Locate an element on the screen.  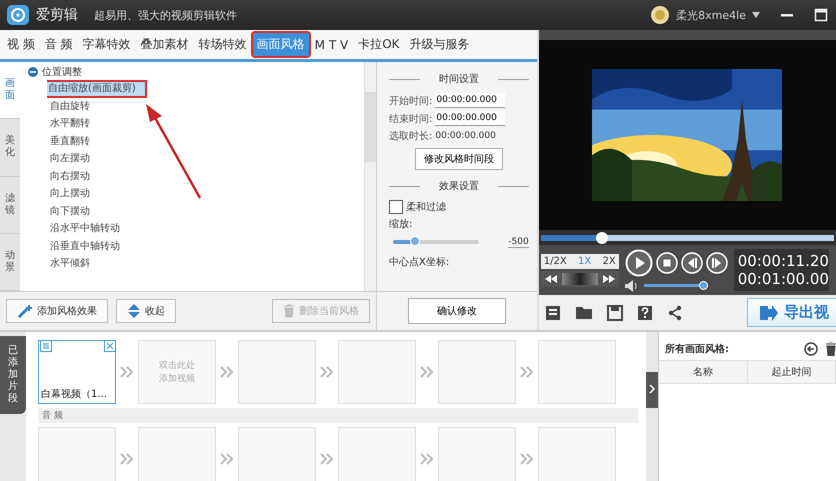
tab: M T V is located at coordinates (331, 44).